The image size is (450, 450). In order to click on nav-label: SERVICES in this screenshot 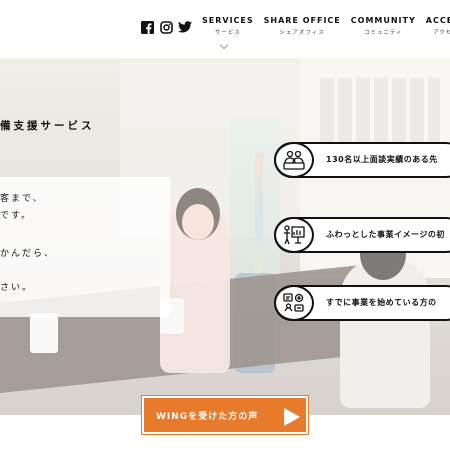, I will do `click(228, 20)`.